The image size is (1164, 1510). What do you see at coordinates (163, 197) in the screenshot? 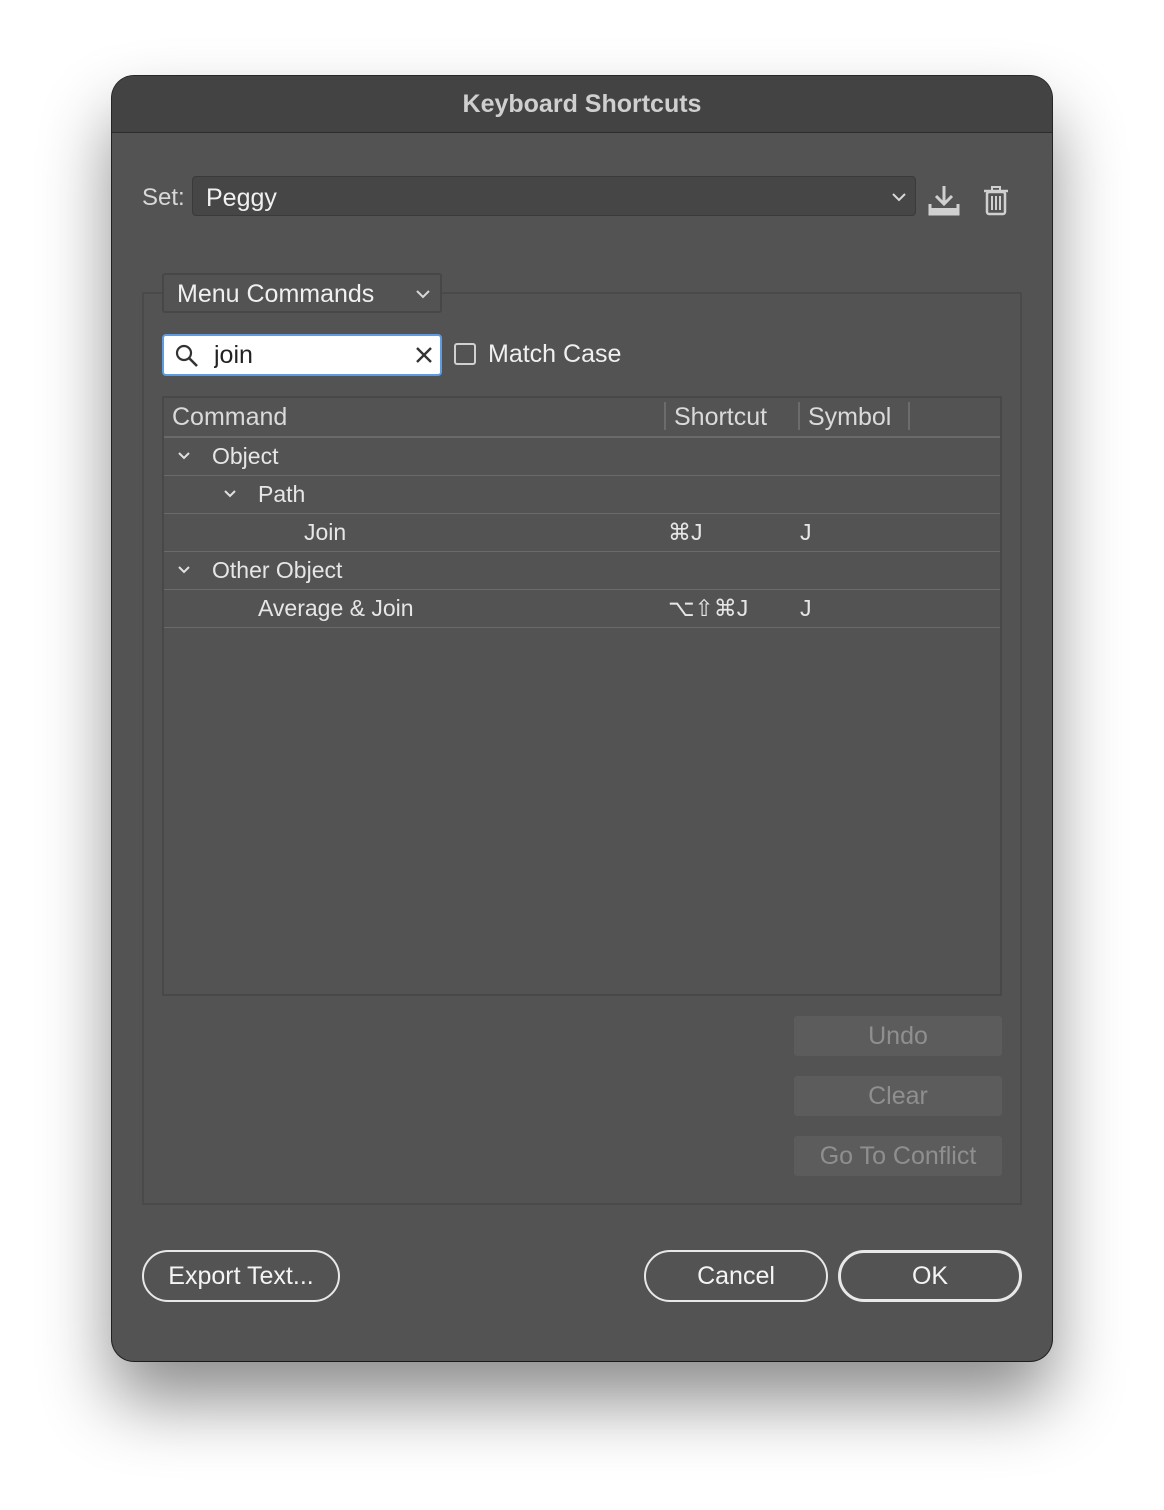
I see `set-label: Set:` at bounding box center [163, 197].